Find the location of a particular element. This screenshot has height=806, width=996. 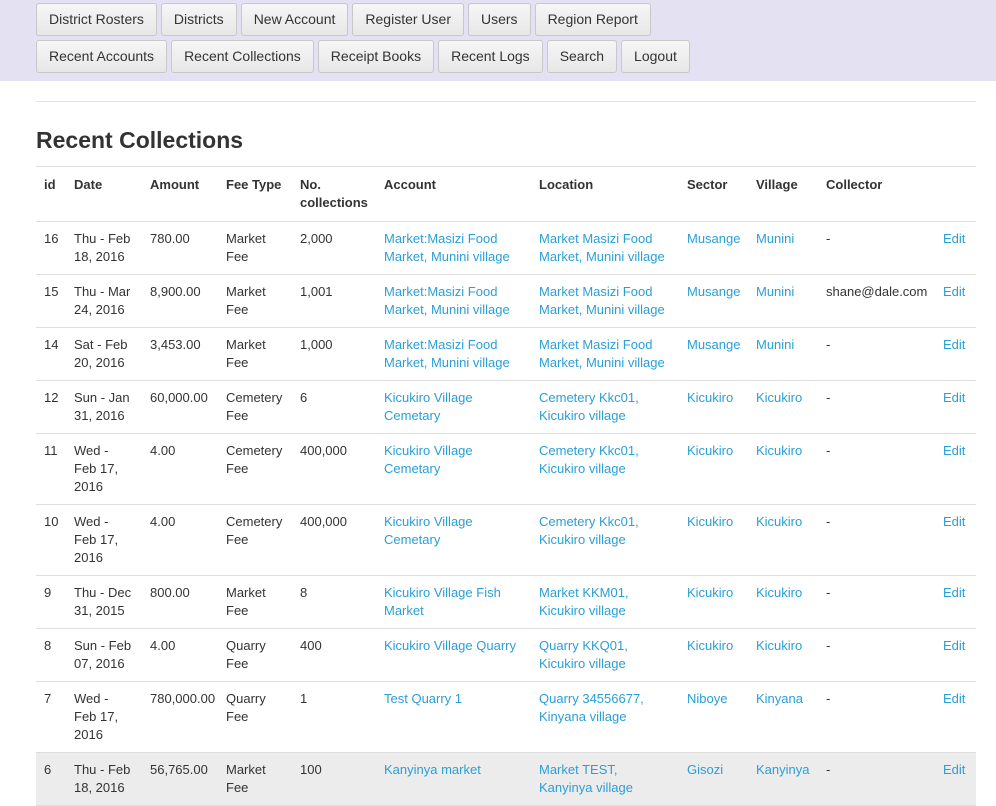

cell-account-link: Kicukiro Village Fish Market is located at coordinates (442, 601).